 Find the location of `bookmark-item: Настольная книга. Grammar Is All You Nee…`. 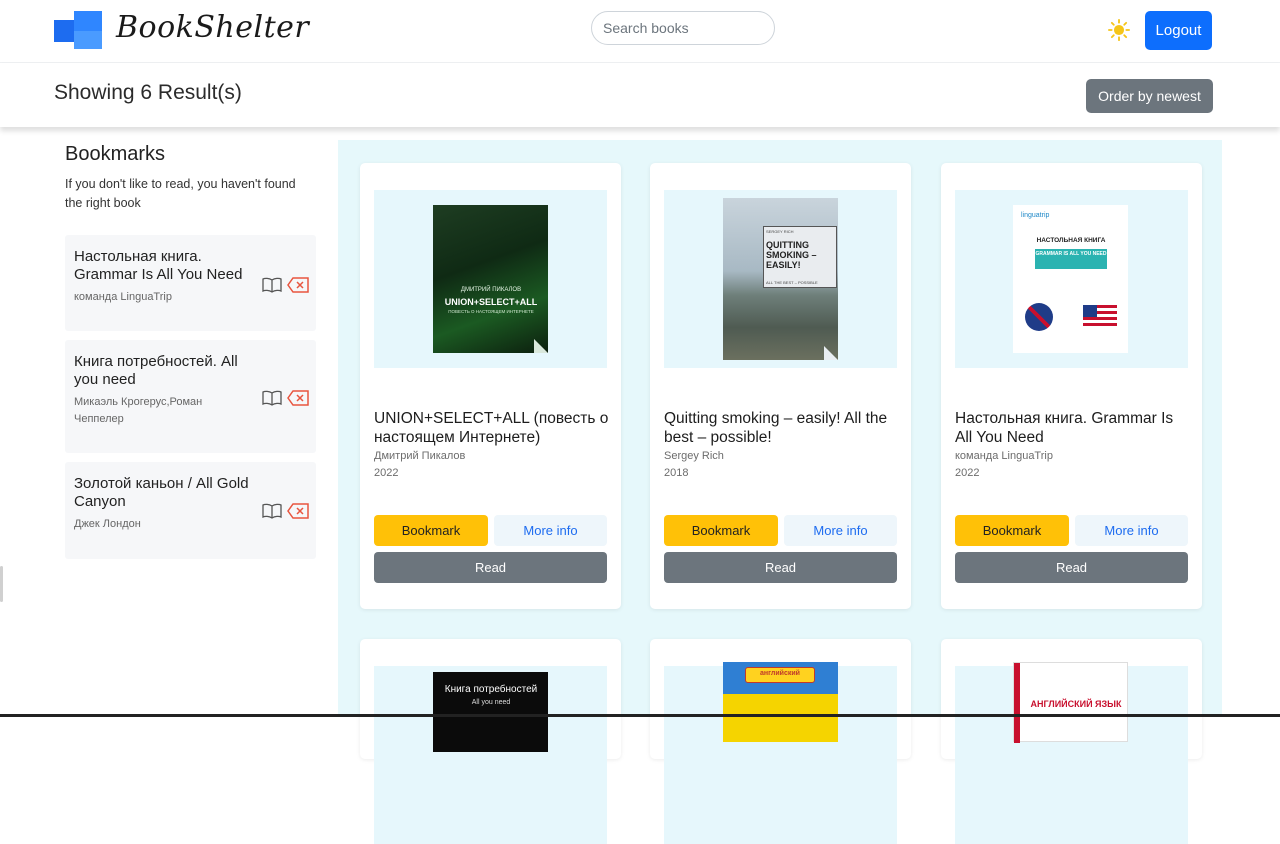

bookmark-item: Настольная книга. Grammar Is All You Nee… is located at coordinates (190, 283).